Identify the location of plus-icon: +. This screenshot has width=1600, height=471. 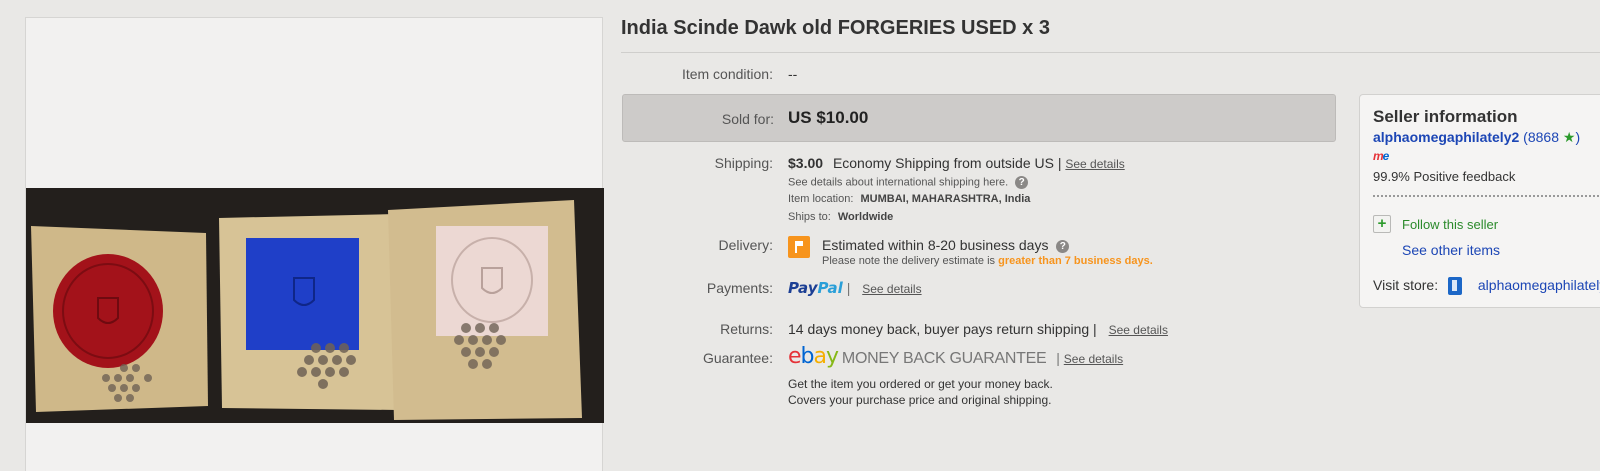
(1382, 224).